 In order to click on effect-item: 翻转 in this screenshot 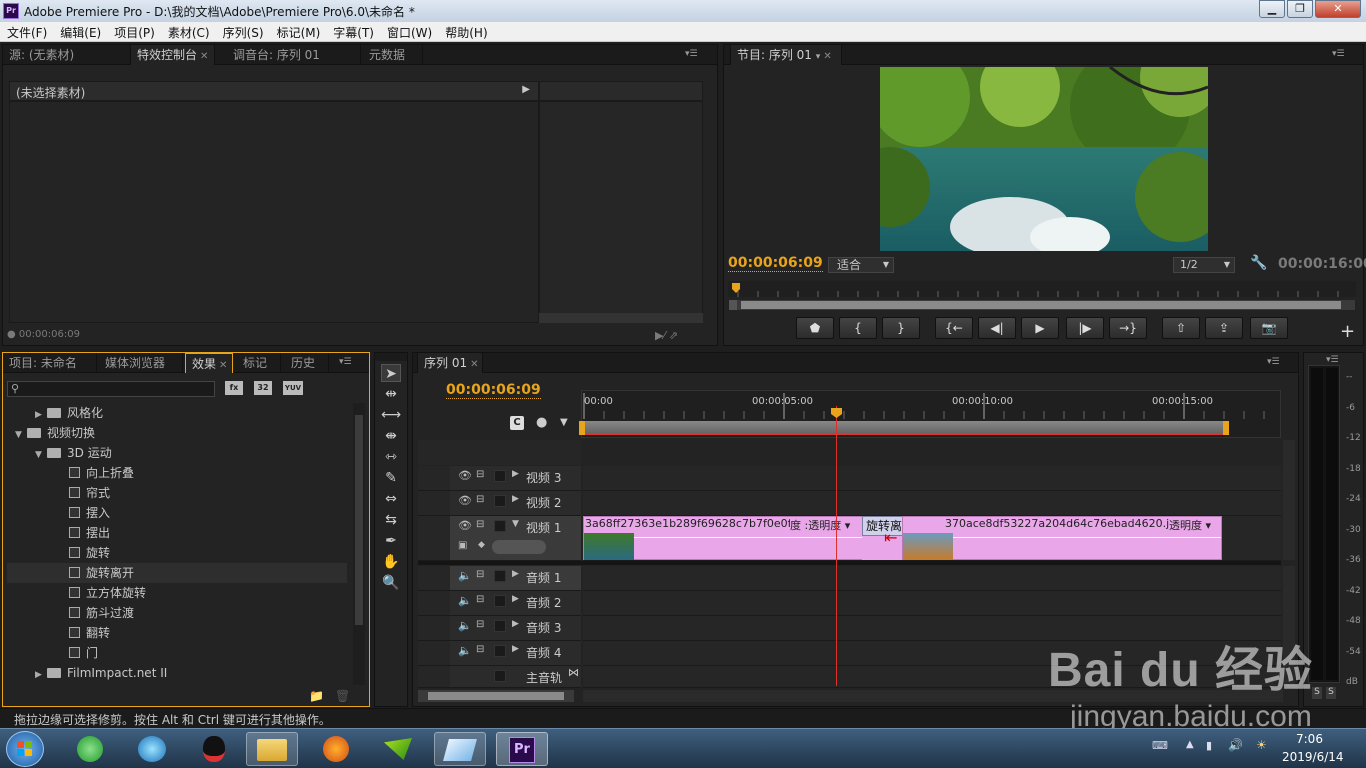, I will do `click(211, 633)`.